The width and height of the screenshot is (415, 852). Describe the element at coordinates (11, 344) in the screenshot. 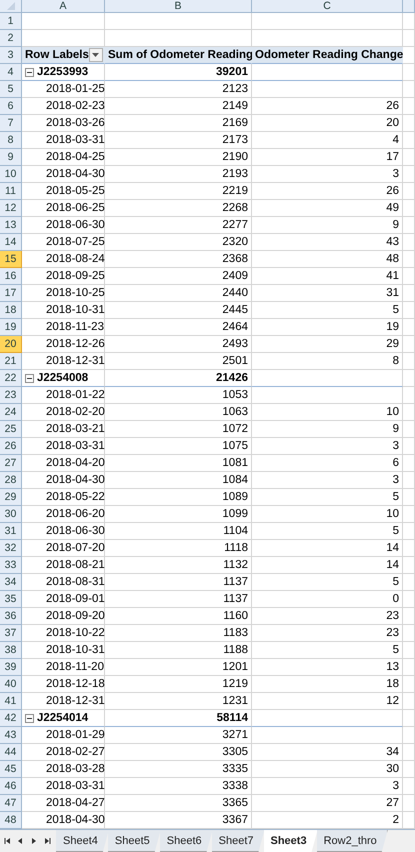

I see `row-header: 20` at that location.